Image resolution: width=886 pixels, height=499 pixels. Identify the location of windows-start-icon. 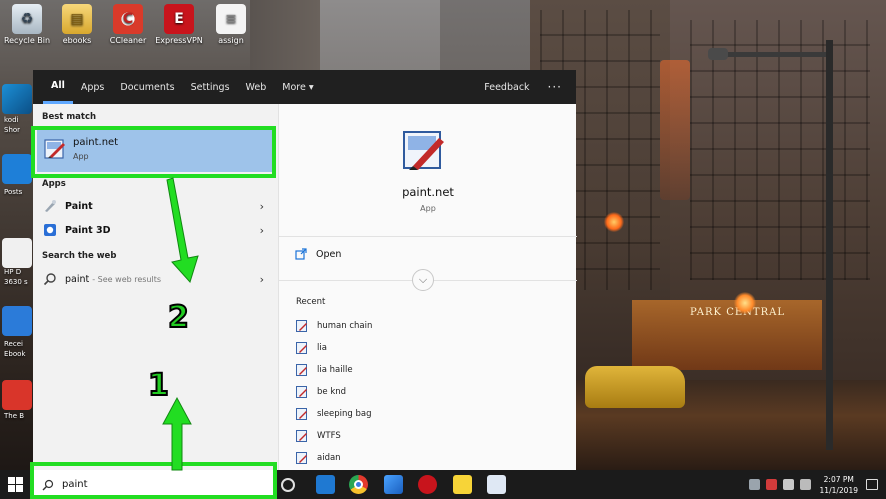
(15, 484).